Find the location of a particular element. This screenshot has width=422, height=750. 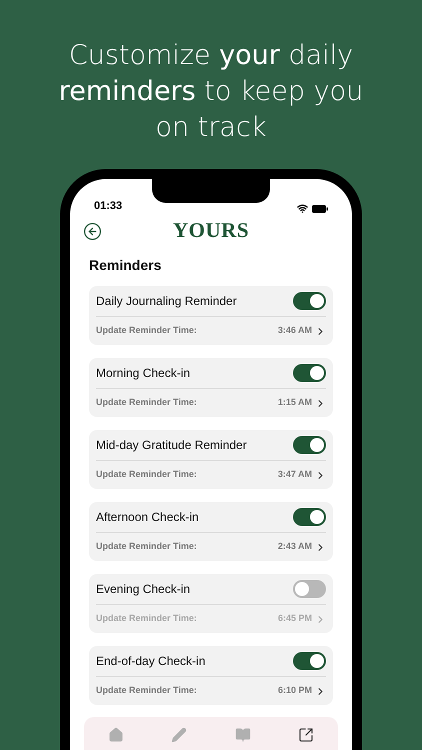

arrow-square-icon is located at coordinates (306, 735).